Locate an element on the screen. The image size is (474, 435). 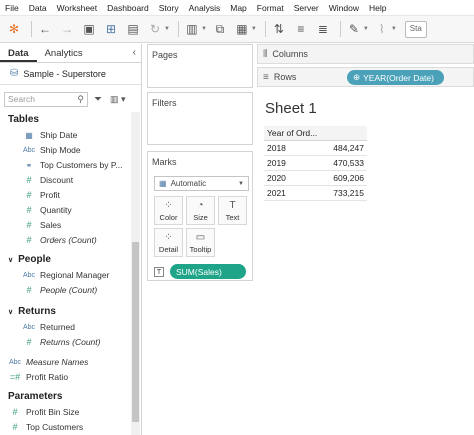
search-placeholder: Search is located at coordinates (21, 98).